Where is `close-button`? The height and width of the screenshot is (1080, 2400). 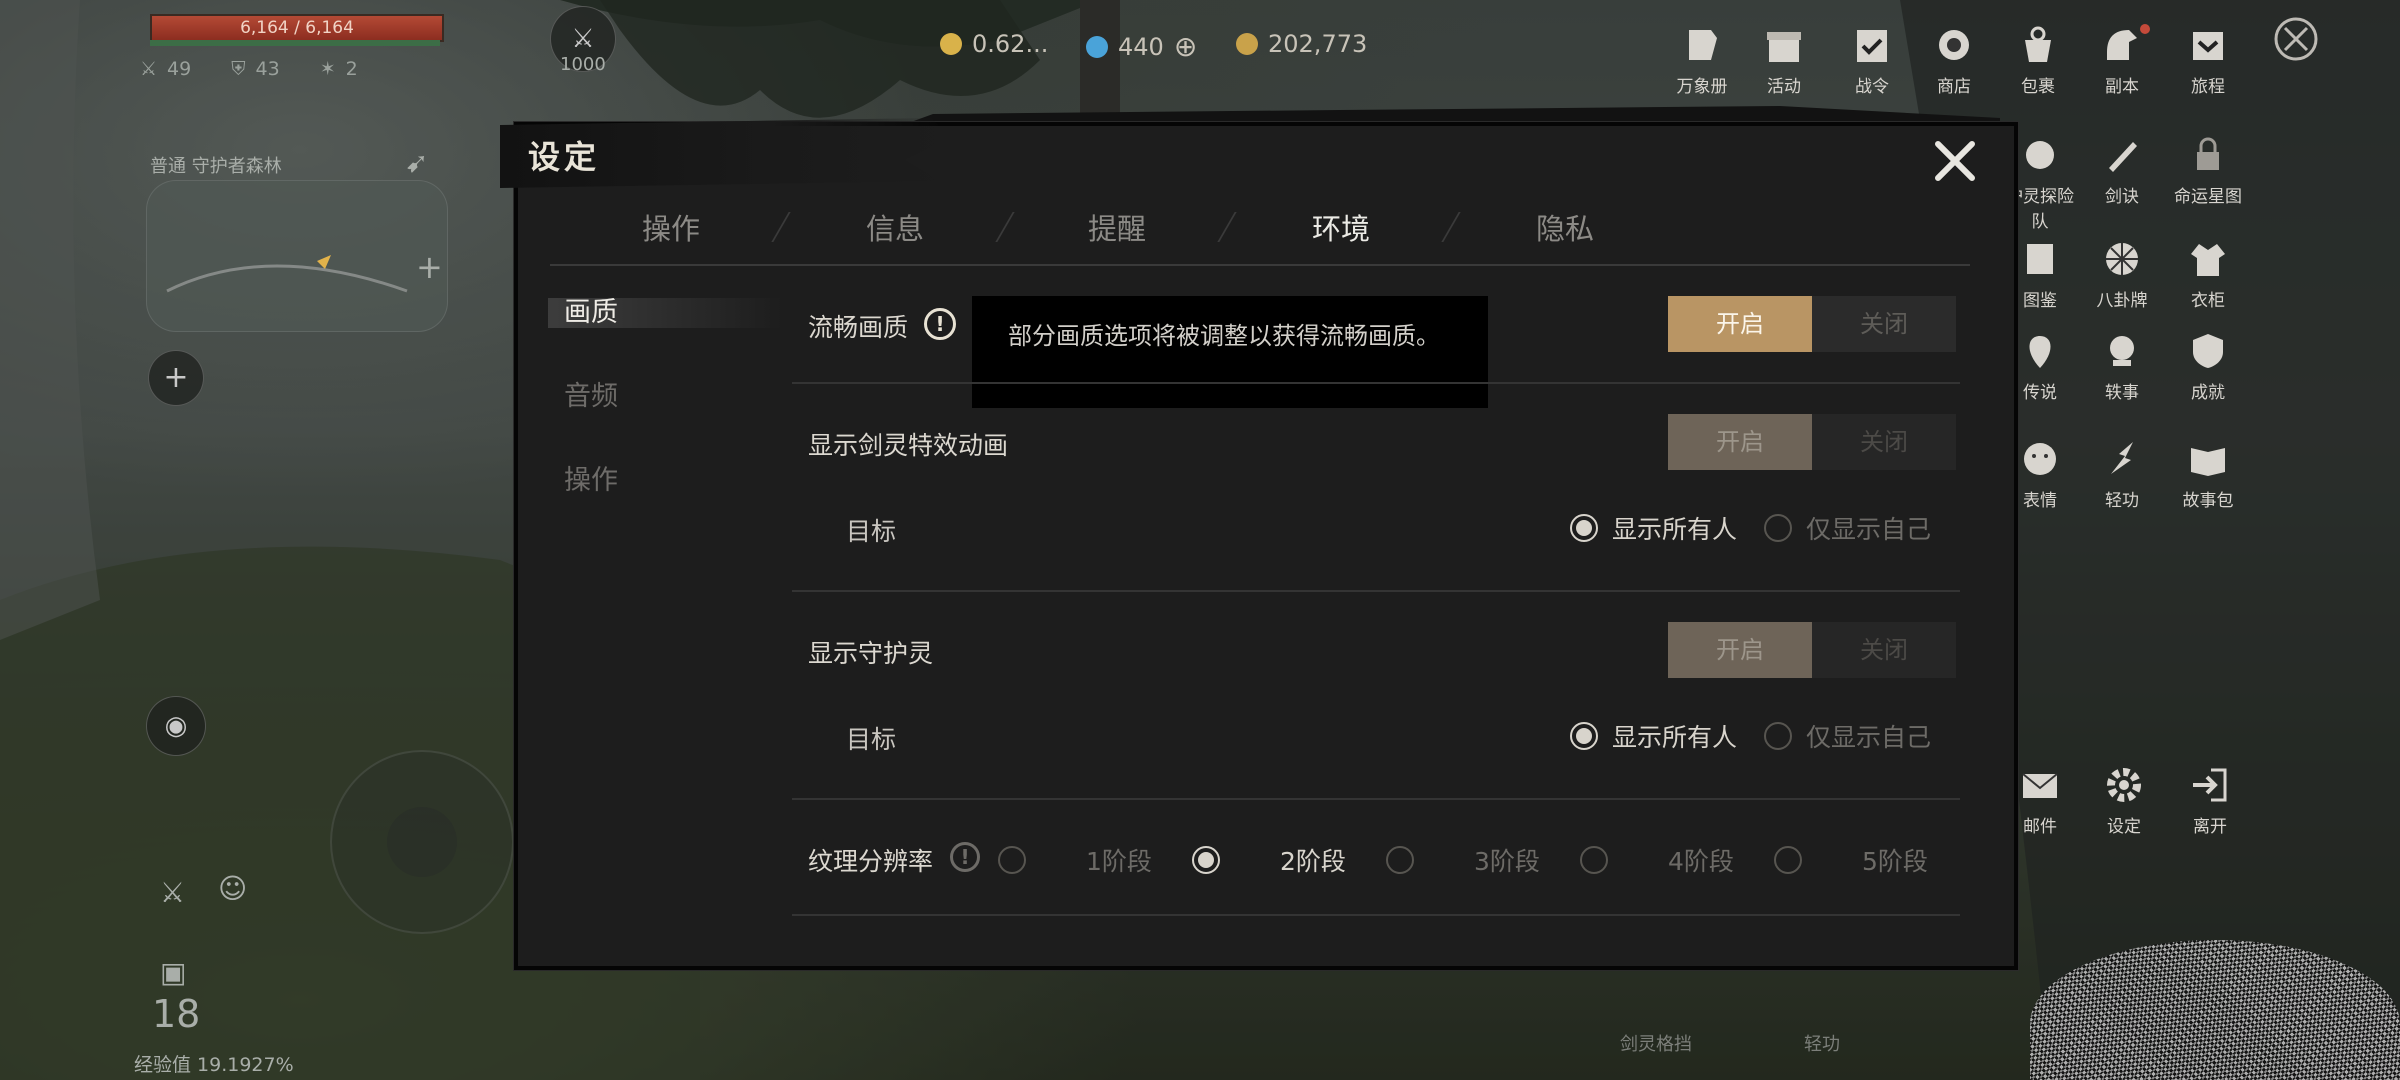
close-button is located at coordinates (1955, 161).